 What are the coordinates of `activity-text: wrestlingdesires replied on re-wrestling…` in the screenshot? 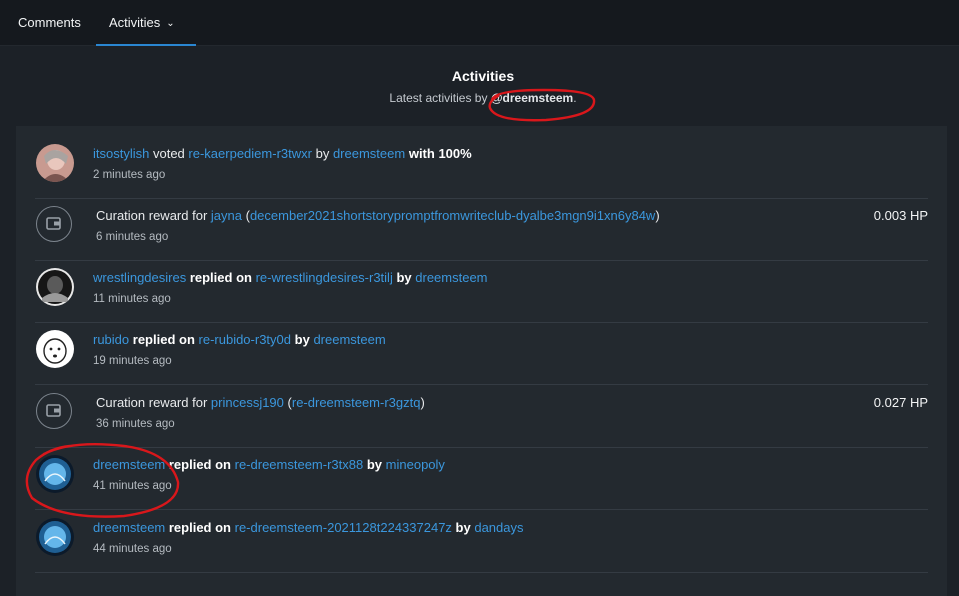 It's located at (290, 277).